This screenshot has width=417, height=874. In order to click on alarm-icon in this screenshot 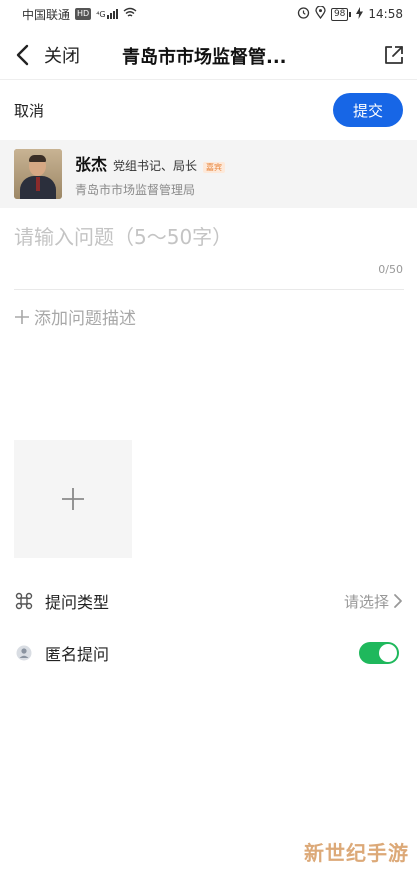, I will do `click(303, 14)`.